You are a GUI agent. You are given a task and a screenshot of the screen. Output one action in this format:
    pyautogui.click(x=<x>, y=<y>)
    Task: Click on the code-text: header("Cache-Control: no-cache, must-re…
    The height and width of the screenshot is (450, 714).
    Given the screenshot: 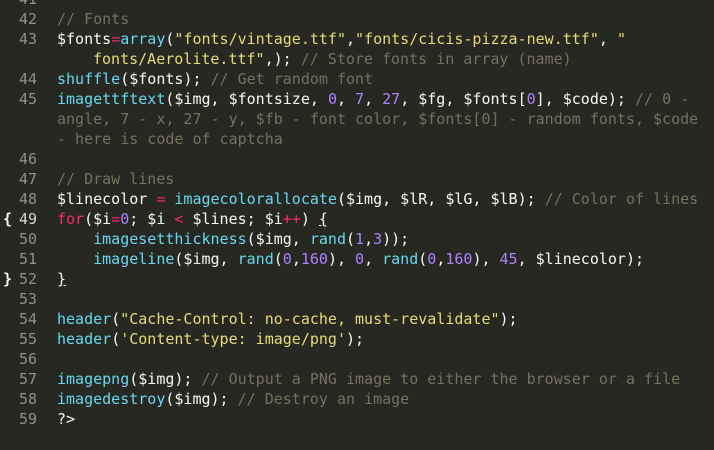 What is the action you would take?
    pyautogui.click(x=287, y=319)
    